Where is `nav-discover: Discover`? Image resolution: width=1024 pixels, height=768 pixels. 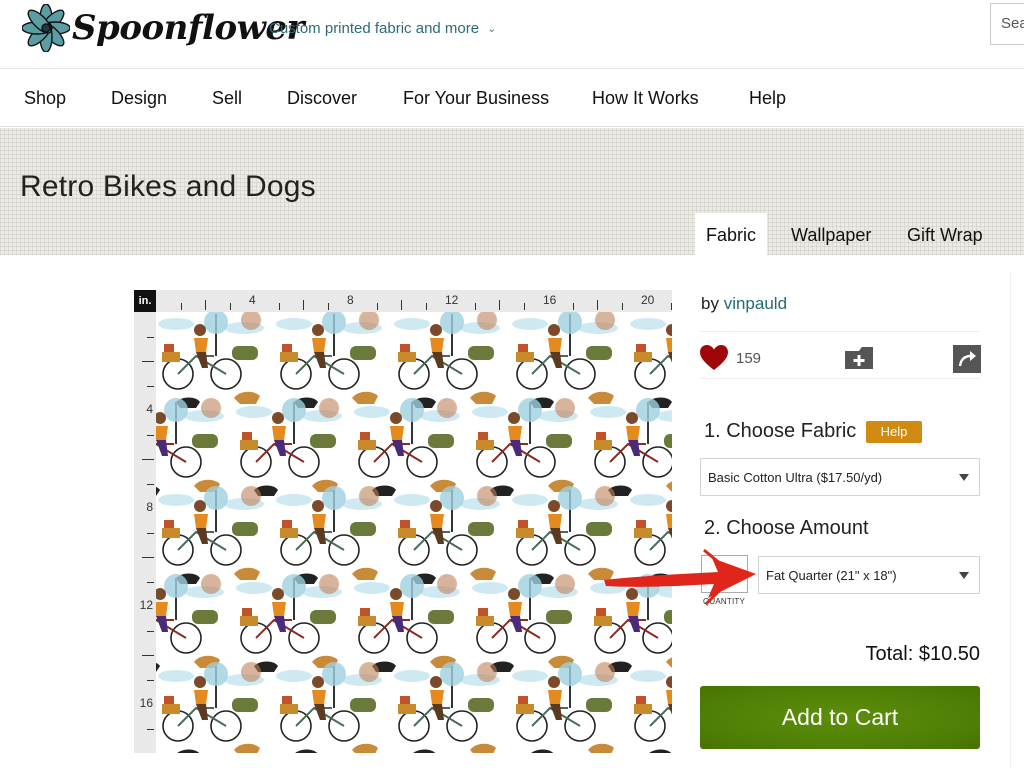
nav-discover: Discover is located at coordinates (322, 98).